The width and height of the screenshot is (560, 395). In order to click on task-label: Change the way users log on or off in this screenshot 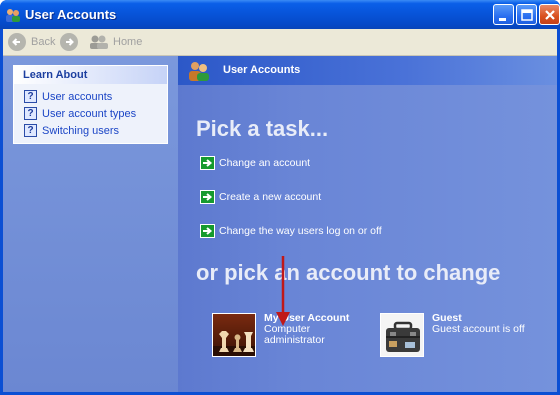, I will do `click(300, 231)`.